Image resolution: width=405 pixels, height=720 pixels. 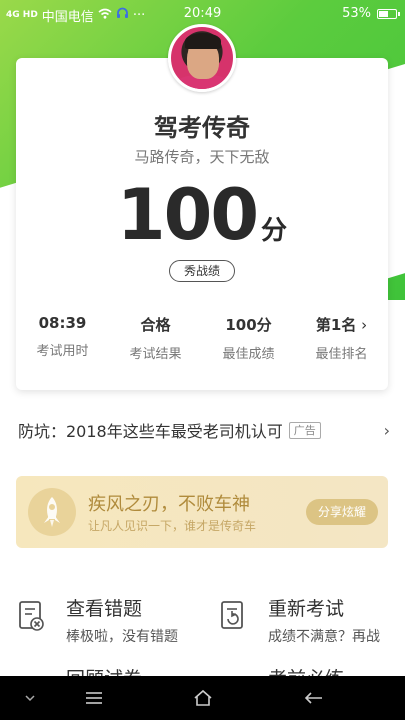 What do you see at coordinates (202, 58) in the screenshot?
I see `avatar` at bounding box center [202, 58].